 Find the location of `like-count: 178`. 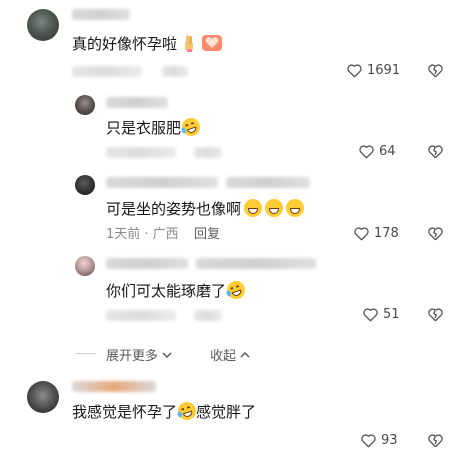

like-count: 178 is located at coordinates (386, 233).